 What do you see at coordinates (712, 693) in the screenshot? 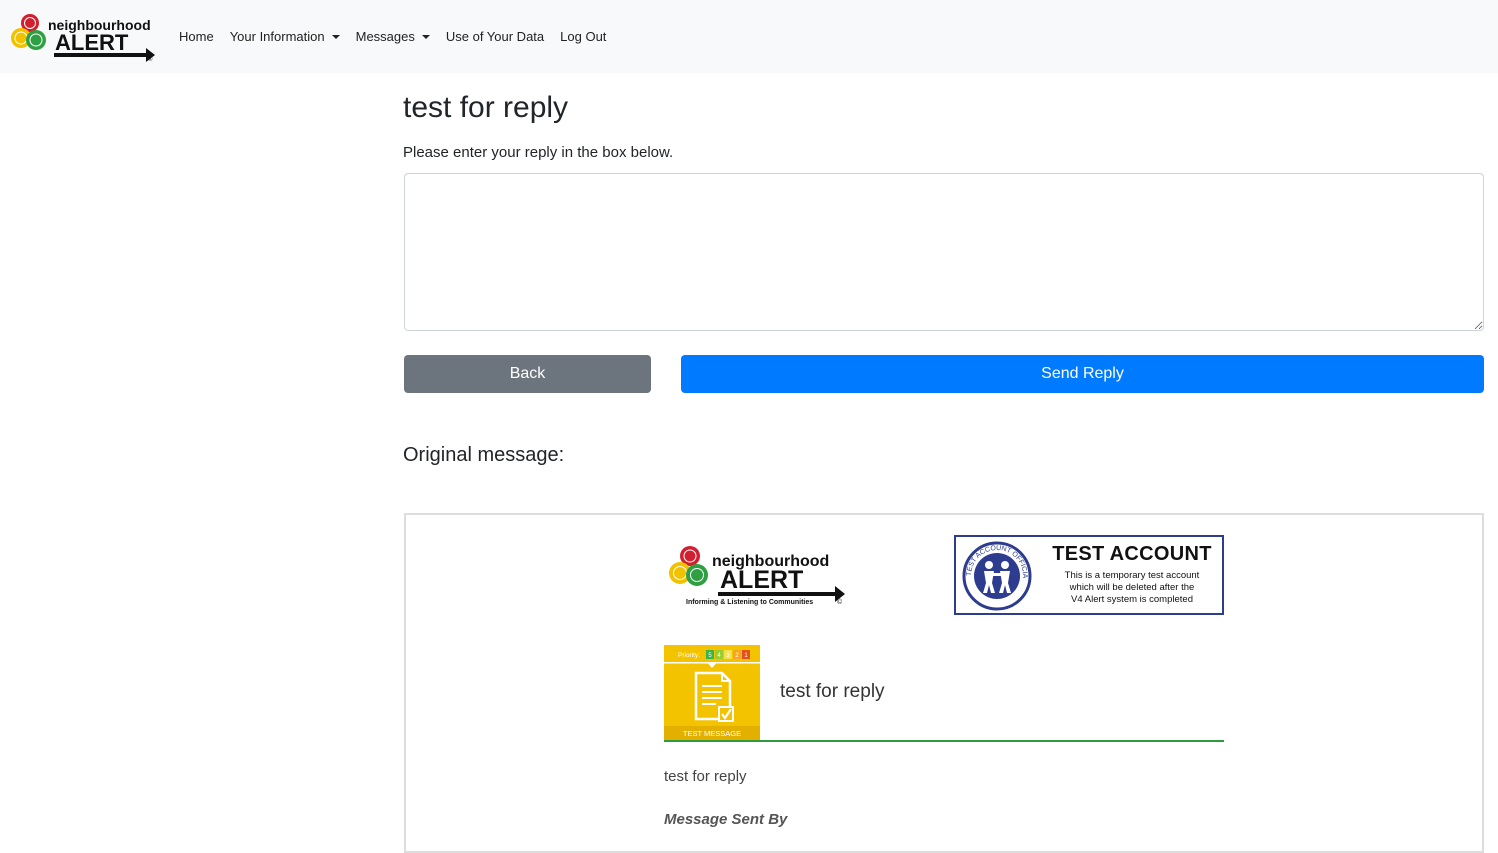
I see `test-message-icon: Priority: 5 4 3 2 1 TEST MESSAGE` at bounding box center [712, 693].